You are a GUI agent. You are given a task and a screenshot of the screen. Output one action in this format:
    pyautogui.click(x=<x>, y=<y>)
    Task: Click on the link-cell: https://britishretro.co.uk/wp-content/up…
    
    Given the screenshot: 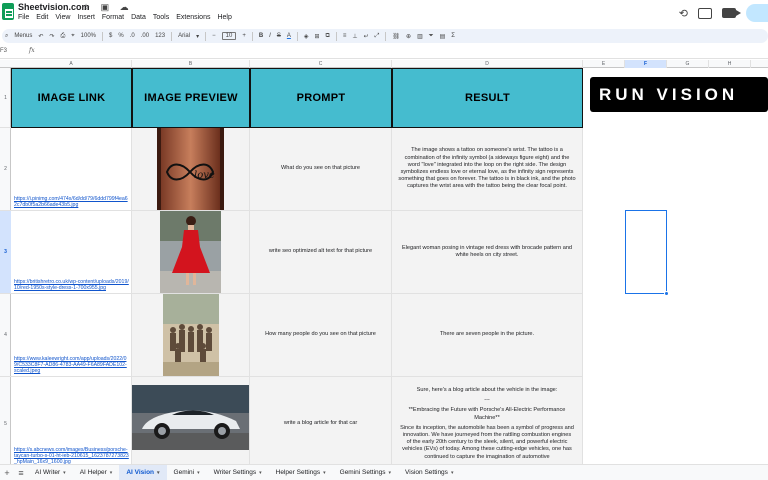 What is the action you would take?
    pyautogui.click(x=71, y=252)
    